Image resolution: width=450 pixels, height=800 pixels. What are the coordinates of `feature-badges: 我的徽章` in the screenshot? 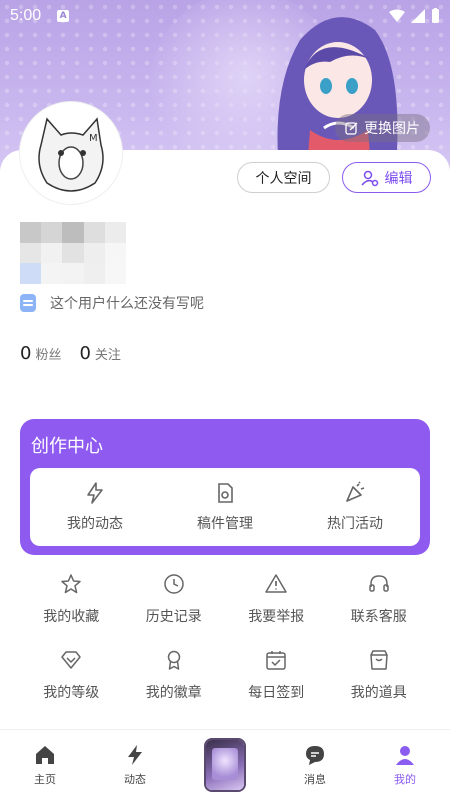 It's located at (174, 675).